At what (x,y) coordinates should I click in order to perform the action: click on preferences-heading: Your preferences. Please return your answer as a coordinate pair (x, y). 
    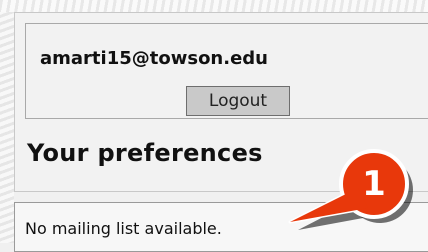
    Looking at the image, I should click on (145, 153).